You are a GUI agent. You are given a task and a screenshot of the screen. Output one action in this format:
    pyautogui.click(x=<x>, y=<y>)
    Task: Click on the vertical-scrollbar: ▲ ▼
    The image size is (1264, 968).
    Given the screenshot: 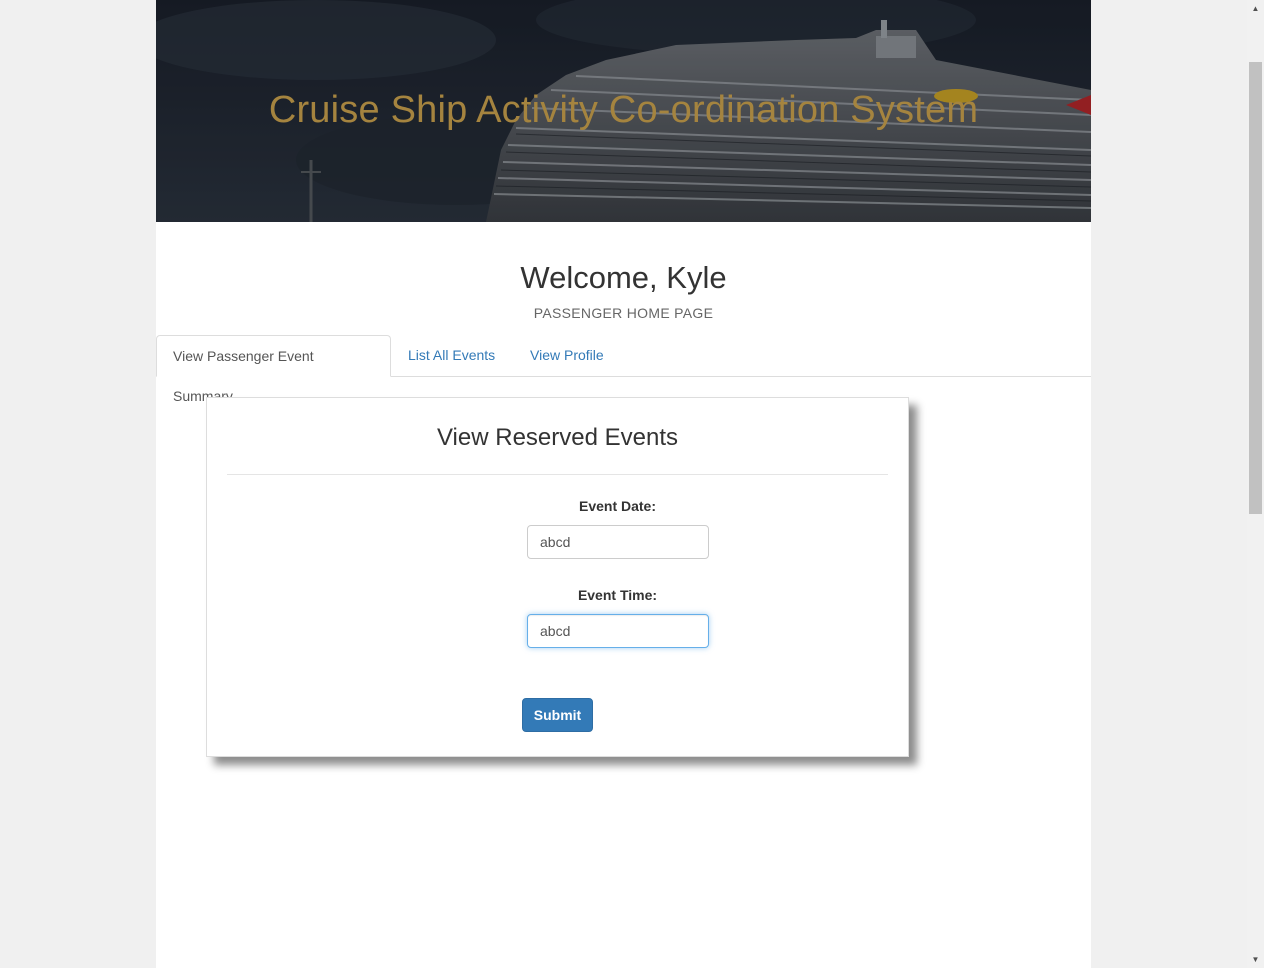 What is the action you would take?
    pyautogui.click(x=1255, y=484)
    